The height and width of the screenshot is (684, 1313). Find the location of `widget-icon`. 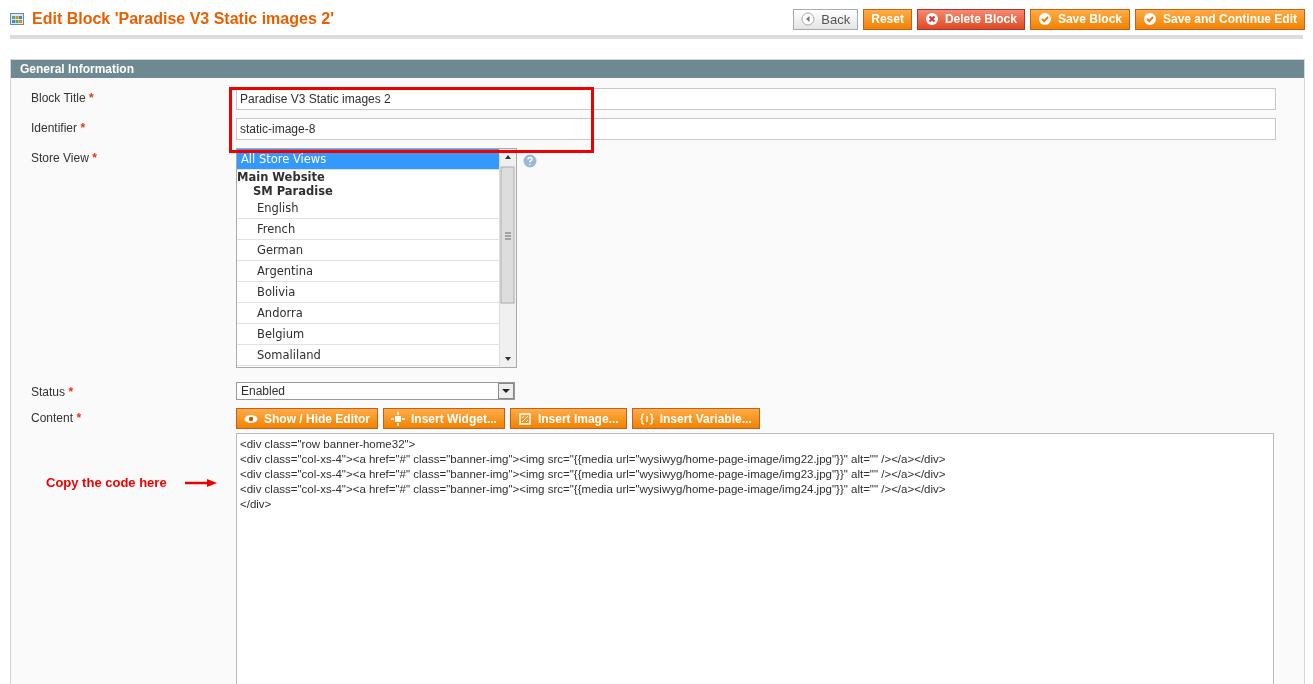

widget-icon is located at coordinates (398, 418).